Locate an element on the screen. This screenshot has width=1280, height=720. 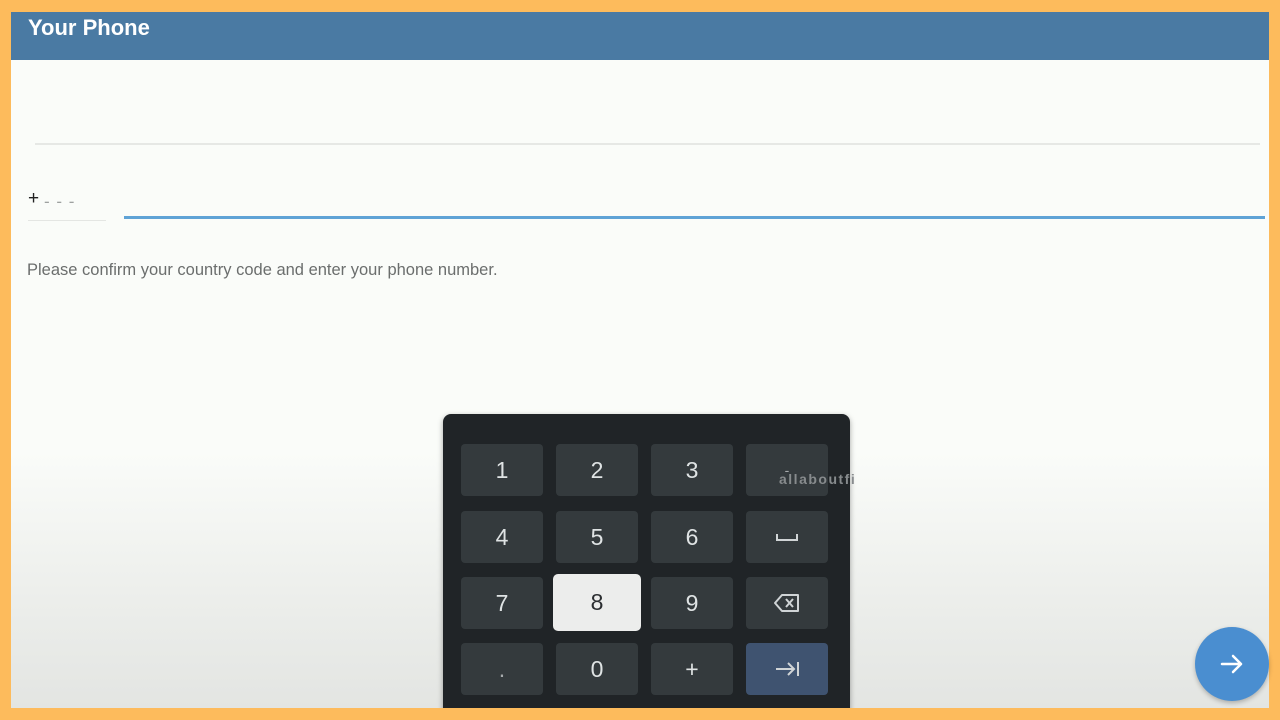
arrow-right-icon is located at coordinates (1231, 664).